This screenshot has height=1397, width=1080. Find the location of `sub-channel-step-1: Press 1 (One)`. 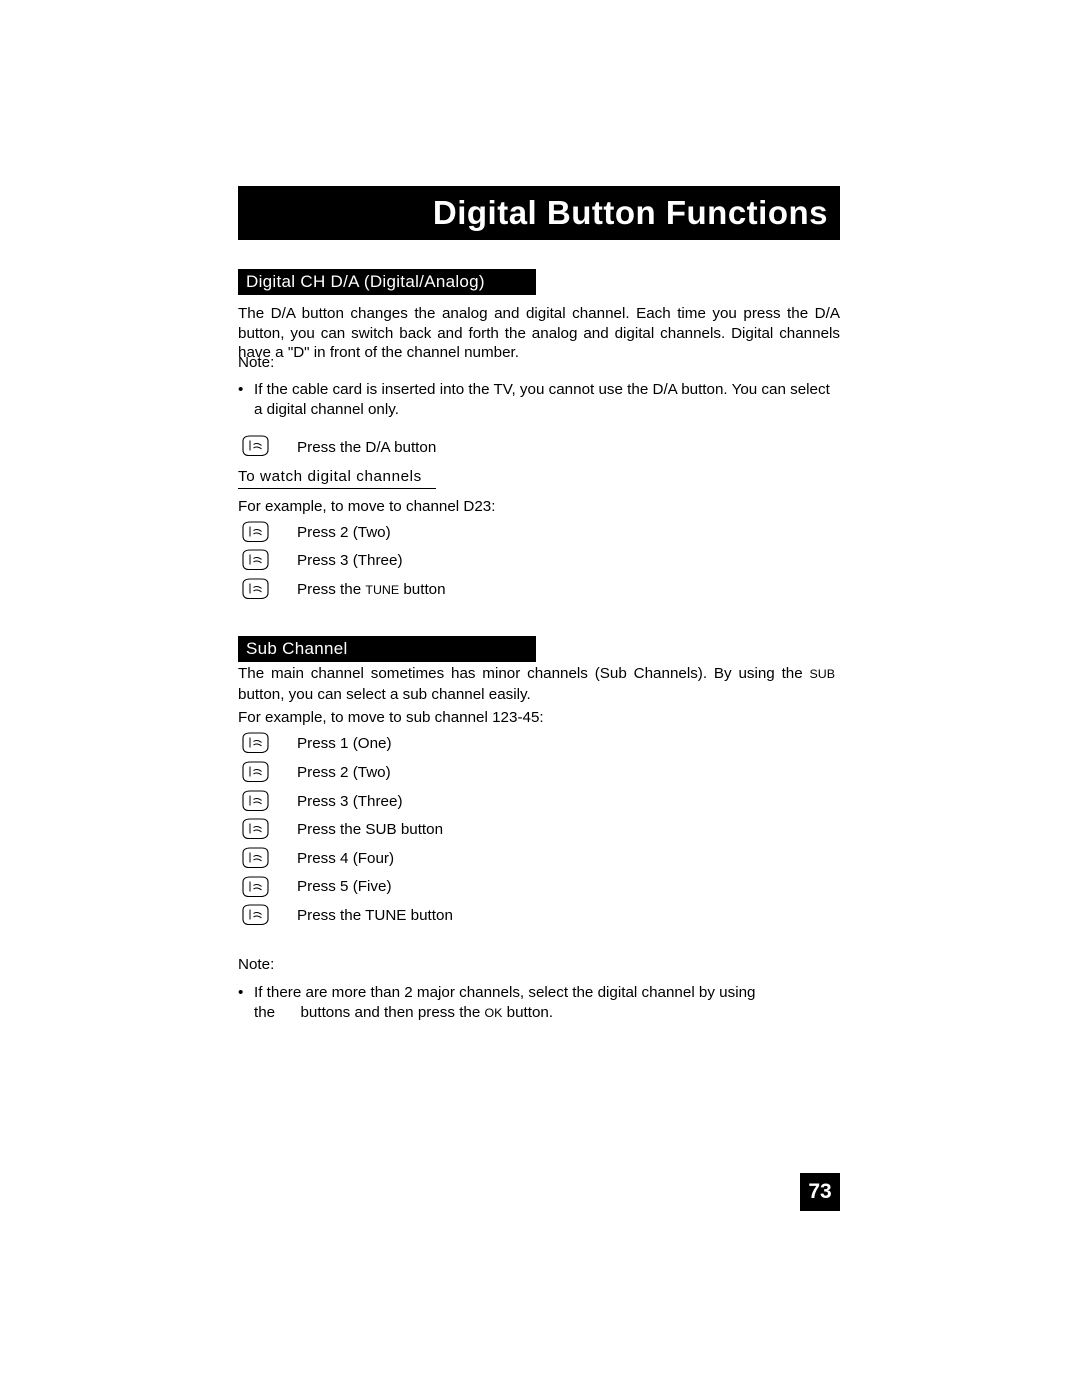

sub-channel-step-1: Press 1 (One) is located at coordinates (344, 743).